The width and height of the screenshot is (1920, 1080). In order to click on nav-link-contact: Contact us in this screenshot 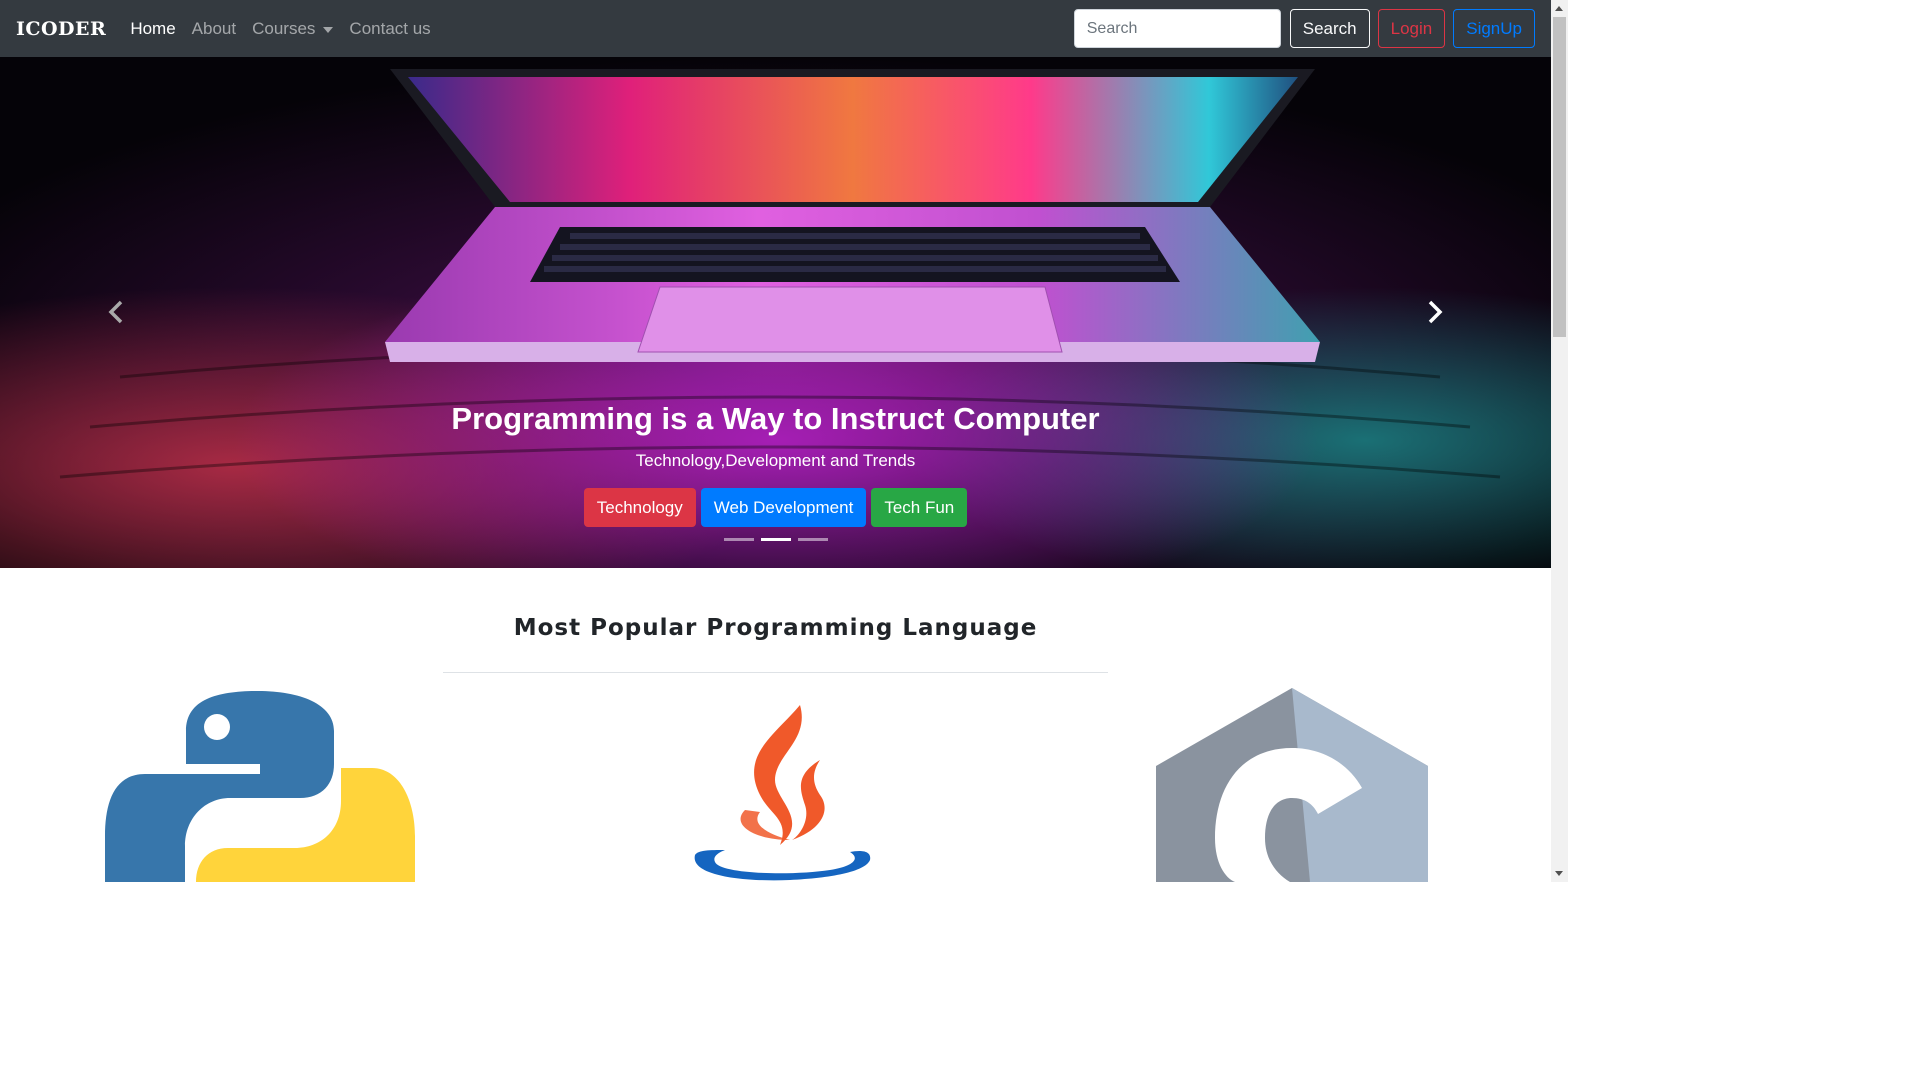, I will do `click(389, 29)`.